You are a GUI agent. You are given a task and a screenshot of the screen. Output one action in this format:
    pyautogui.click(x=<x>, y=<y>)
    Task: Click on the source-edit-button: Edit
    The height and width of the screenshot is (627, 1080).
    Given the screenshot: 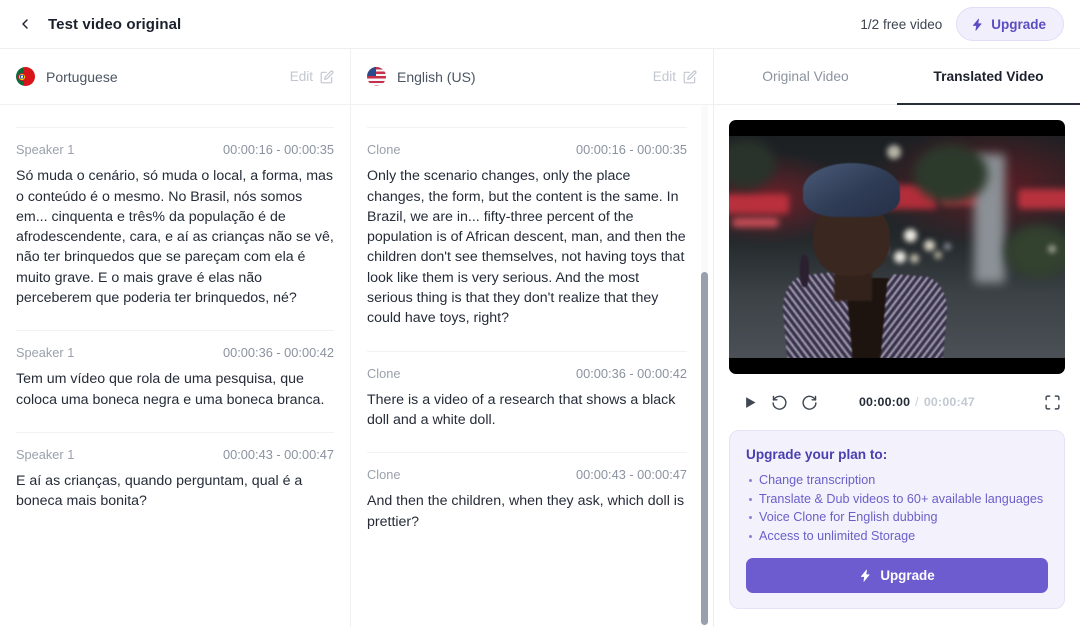 What is the action you would take?
    pyautogui.click(x=312, y=76)
    